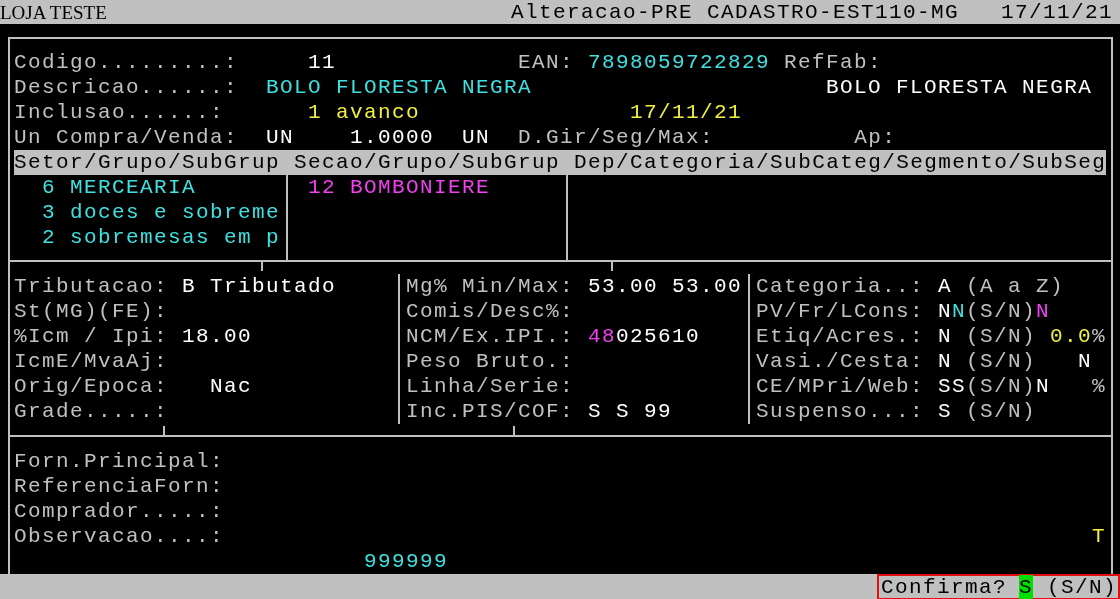  What do you see at coordinates (1025, 586) in the screenshot?
I see `answer-field: S` at bounding box center [1025, 586].